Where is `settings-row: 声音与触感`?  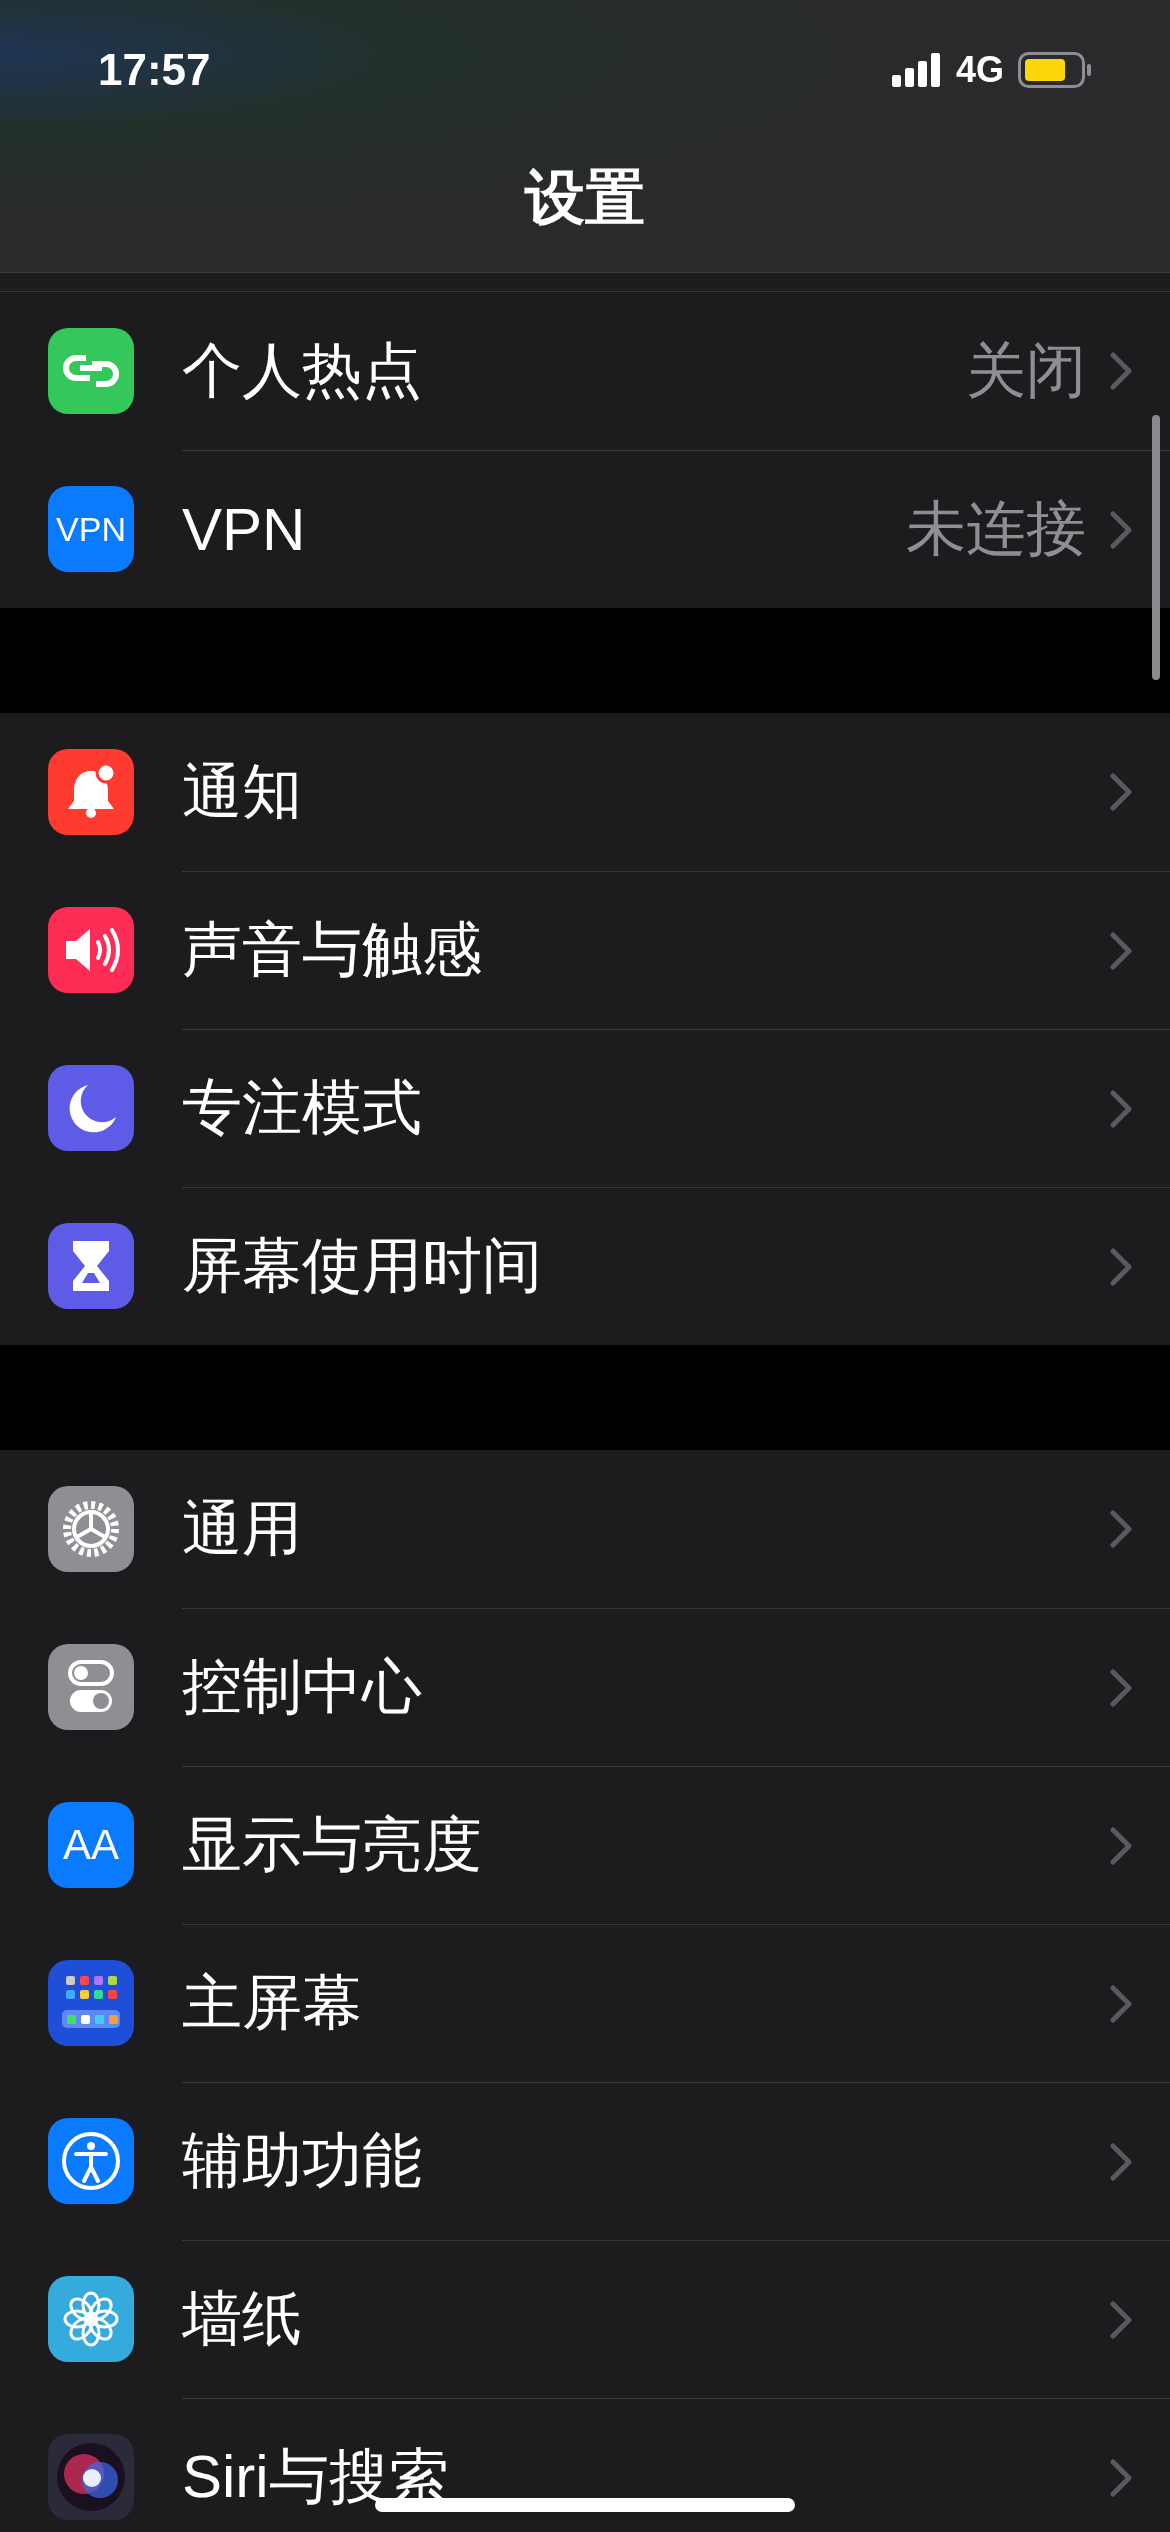
settings-row: 声音与触感 is located at coordinates (676, 950).